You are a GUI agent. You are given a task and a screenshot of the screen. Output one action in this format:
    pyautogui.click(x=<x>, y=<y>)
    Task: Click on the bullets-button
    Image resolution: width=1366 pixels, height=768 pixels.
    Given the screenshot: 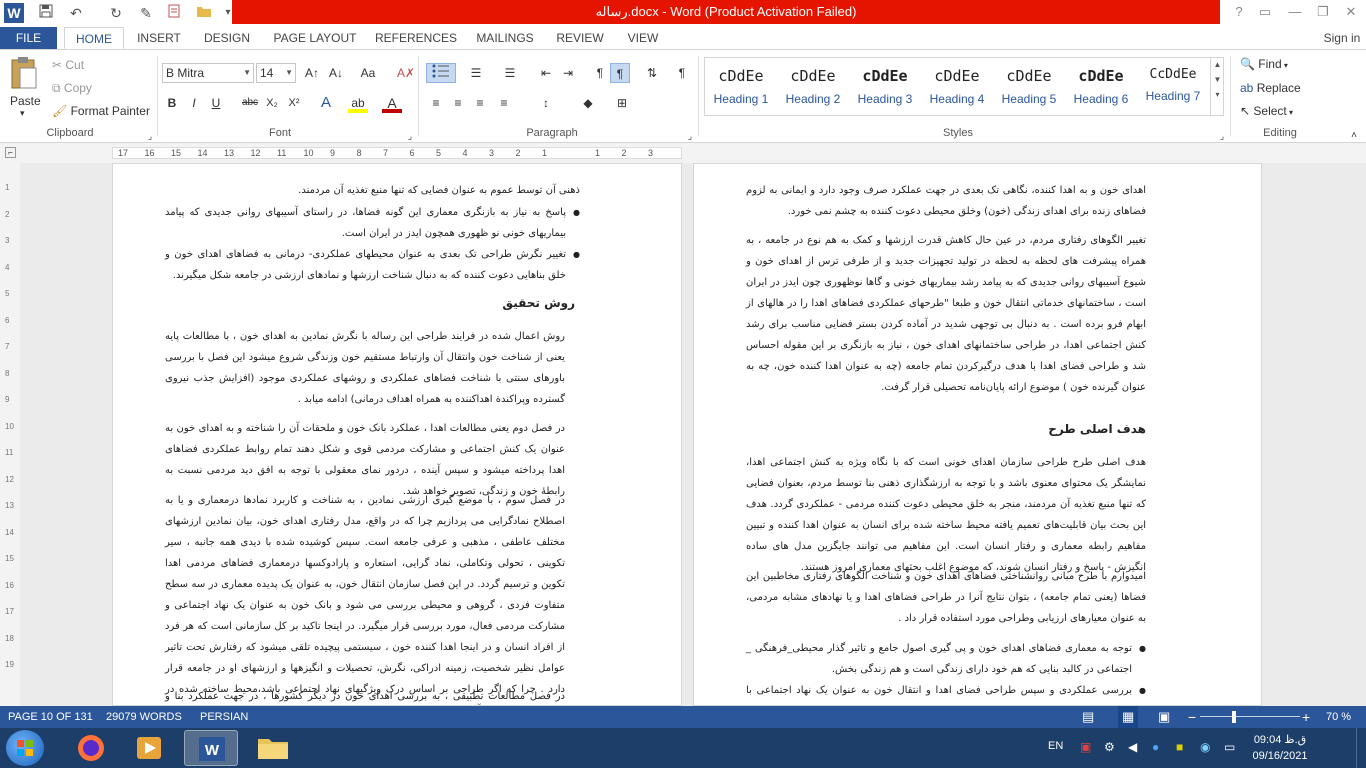 What is the action you would take?
    pyautogui.click(x=441, y=73)
    